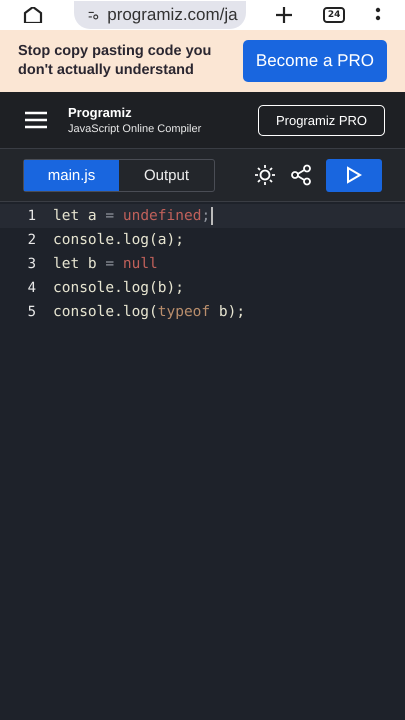 The height and width of the screenshot is (720, 405). I want to click on more-icon, so click(377, 15).